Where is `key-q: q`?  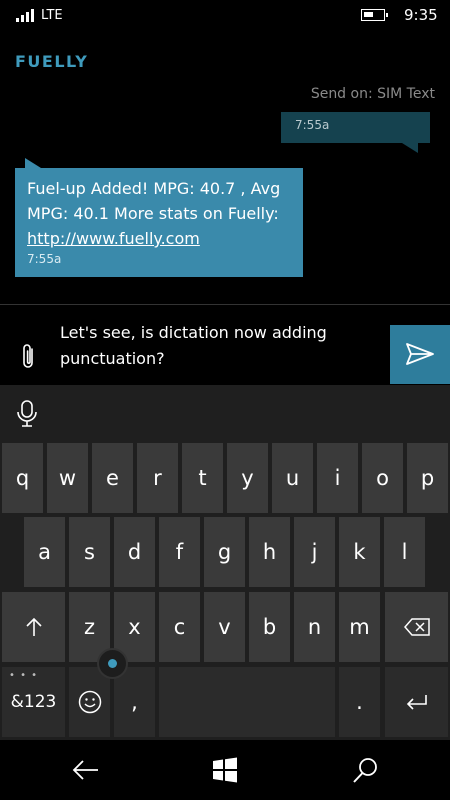
key-q: q is located at coordinates (22, 478).